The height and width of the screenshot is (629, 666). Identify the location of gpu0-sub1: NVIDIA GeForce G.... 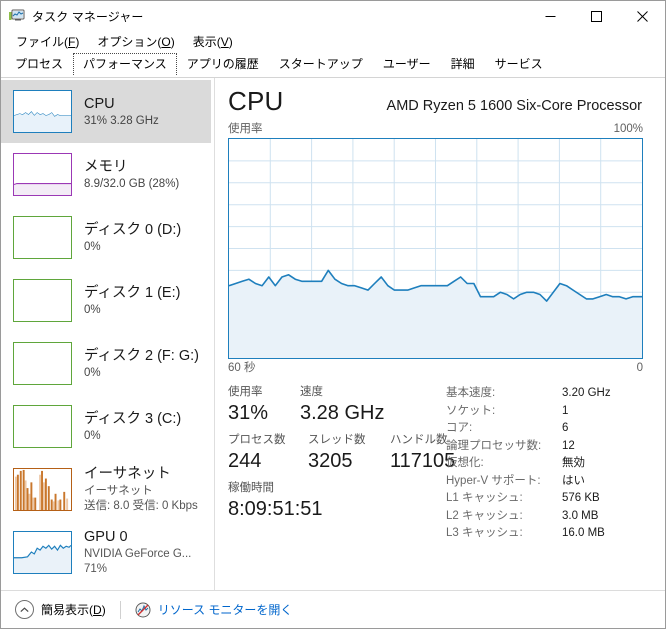
(138, 554).